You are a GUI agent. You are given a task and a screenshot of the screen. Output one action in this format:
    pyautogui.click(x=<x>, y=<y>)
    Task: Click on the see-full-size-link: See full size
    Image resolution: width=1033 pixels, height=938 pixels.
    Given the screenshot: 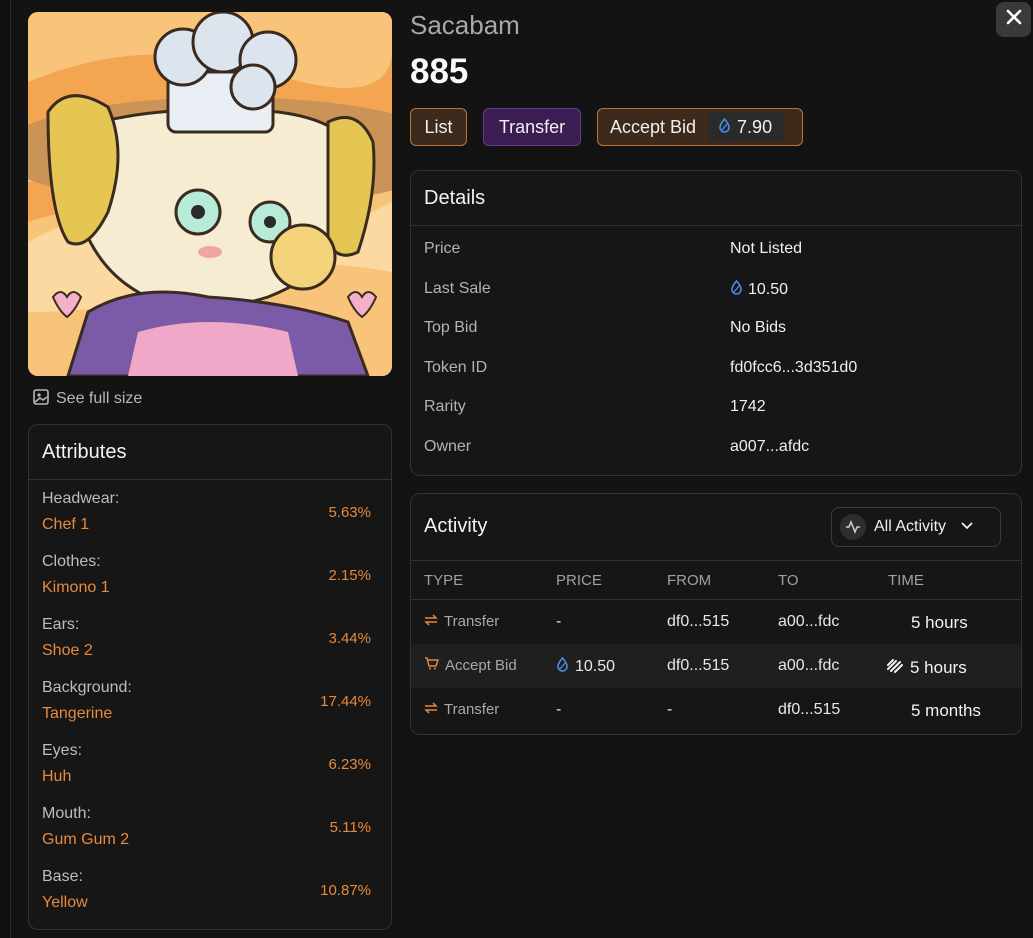 What is the action you would take?
    pyautogui.click(x=87, y=399)
    